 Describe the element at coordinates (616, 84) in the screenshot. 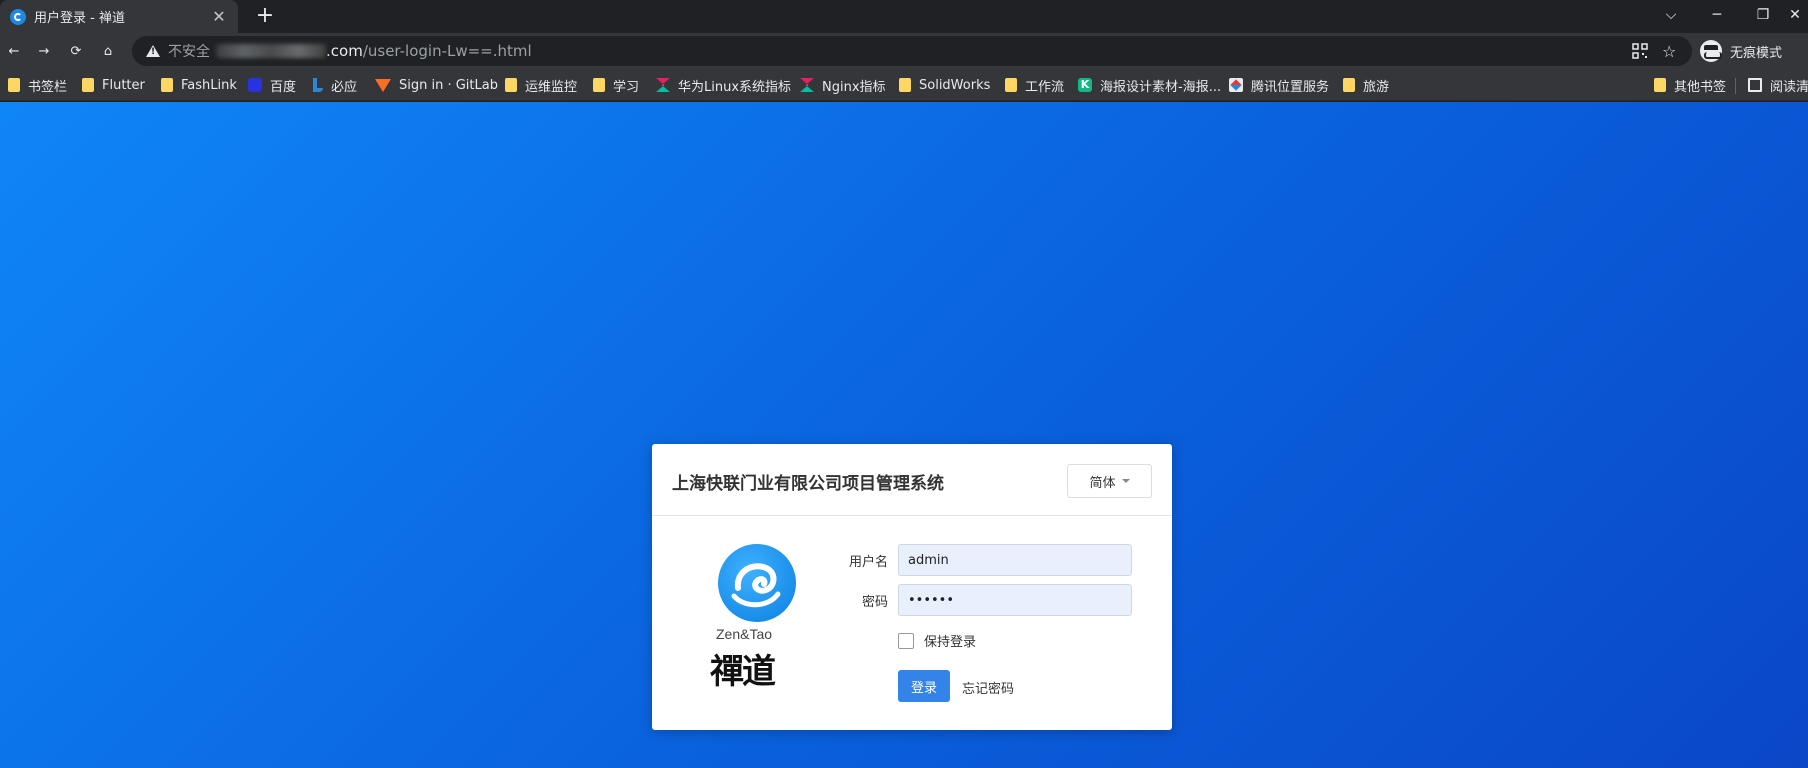

I see `bookmark-item: 学习` at that location.